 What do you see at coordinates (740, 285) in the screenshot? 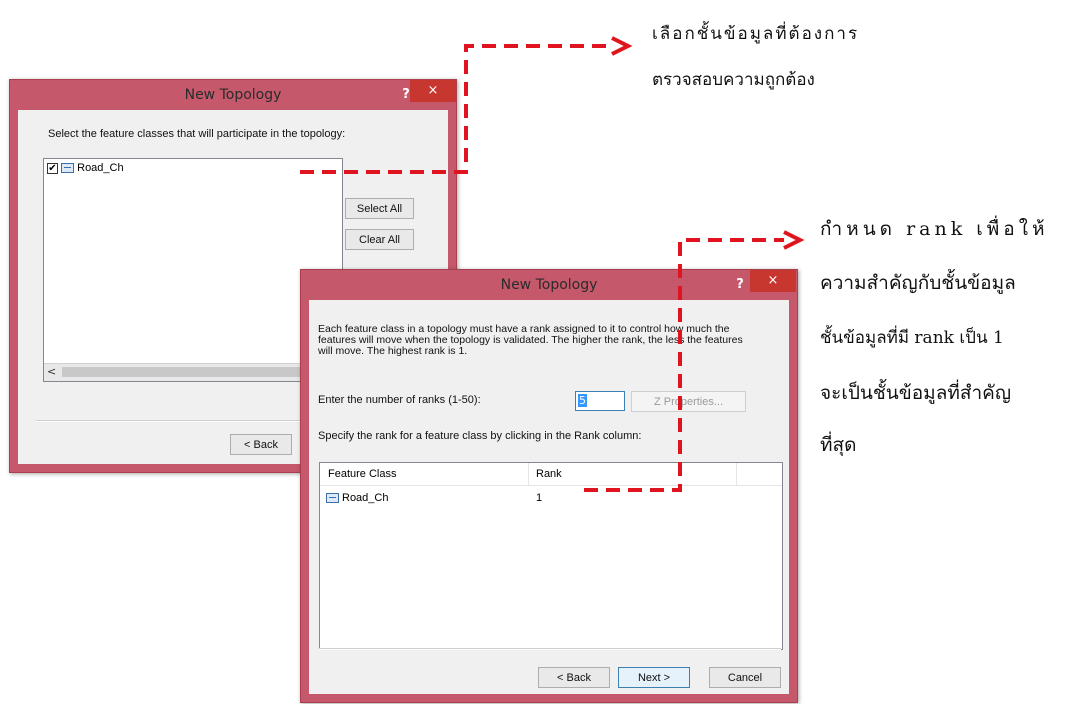
I see `help-button: ?` at bounding box center [740, 285].